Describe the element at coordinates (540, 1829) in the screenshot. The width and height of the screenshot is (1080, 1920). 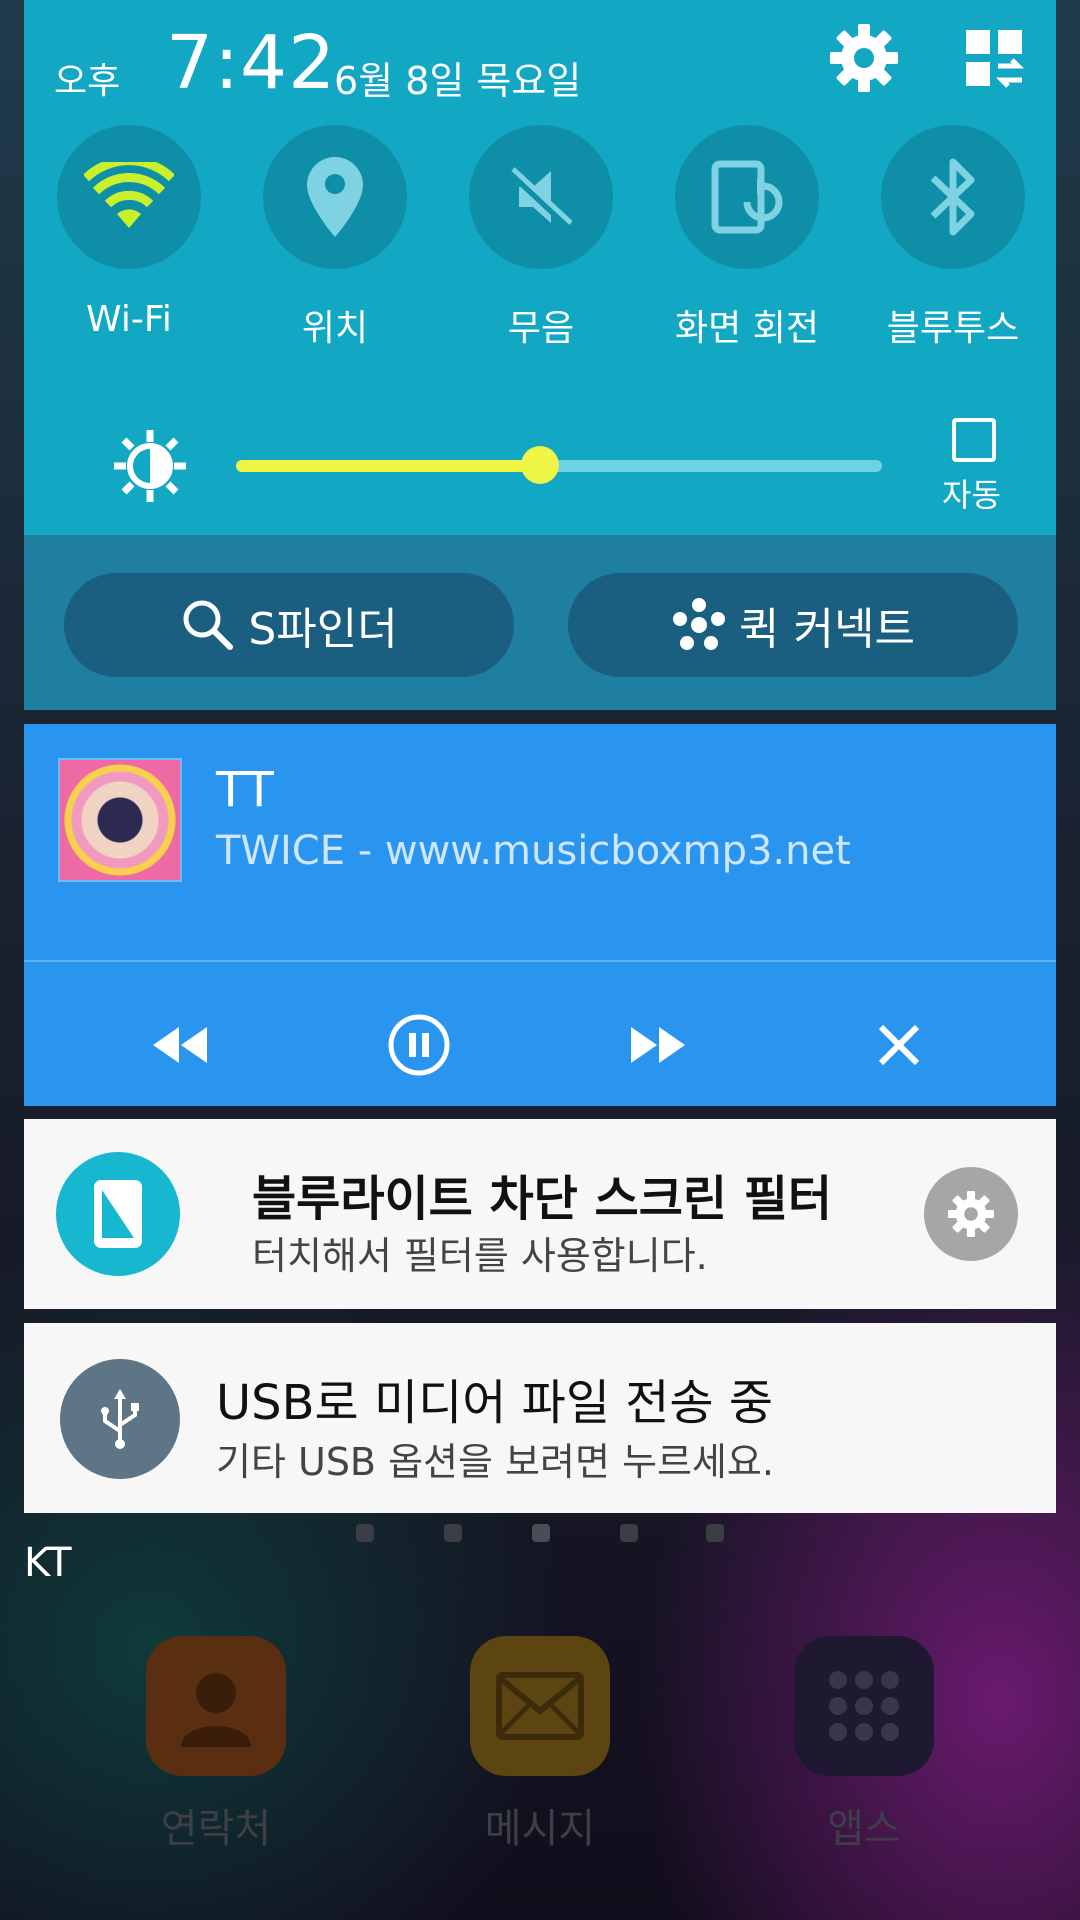
I see `dock-app-label: 메시지` at that location.